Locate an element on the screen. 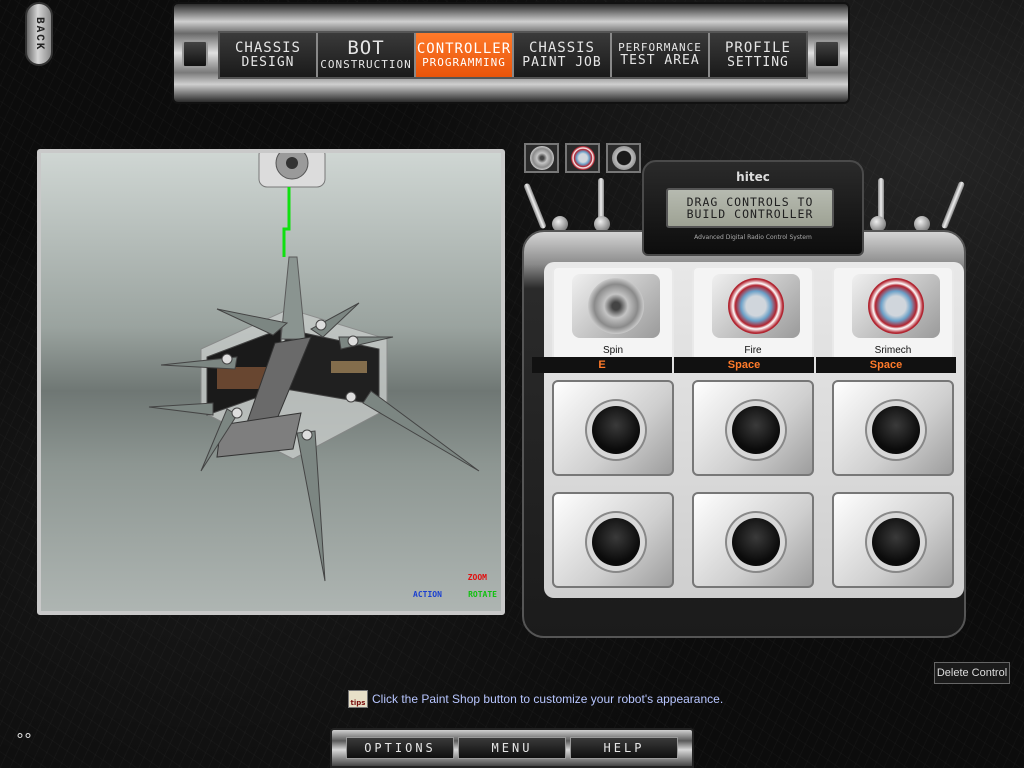 This screenshot has width=1024, height=768. lcd-display: DRAG CONTROLS TO BUILD CONTROLLER is located at coordinates (750, 208).